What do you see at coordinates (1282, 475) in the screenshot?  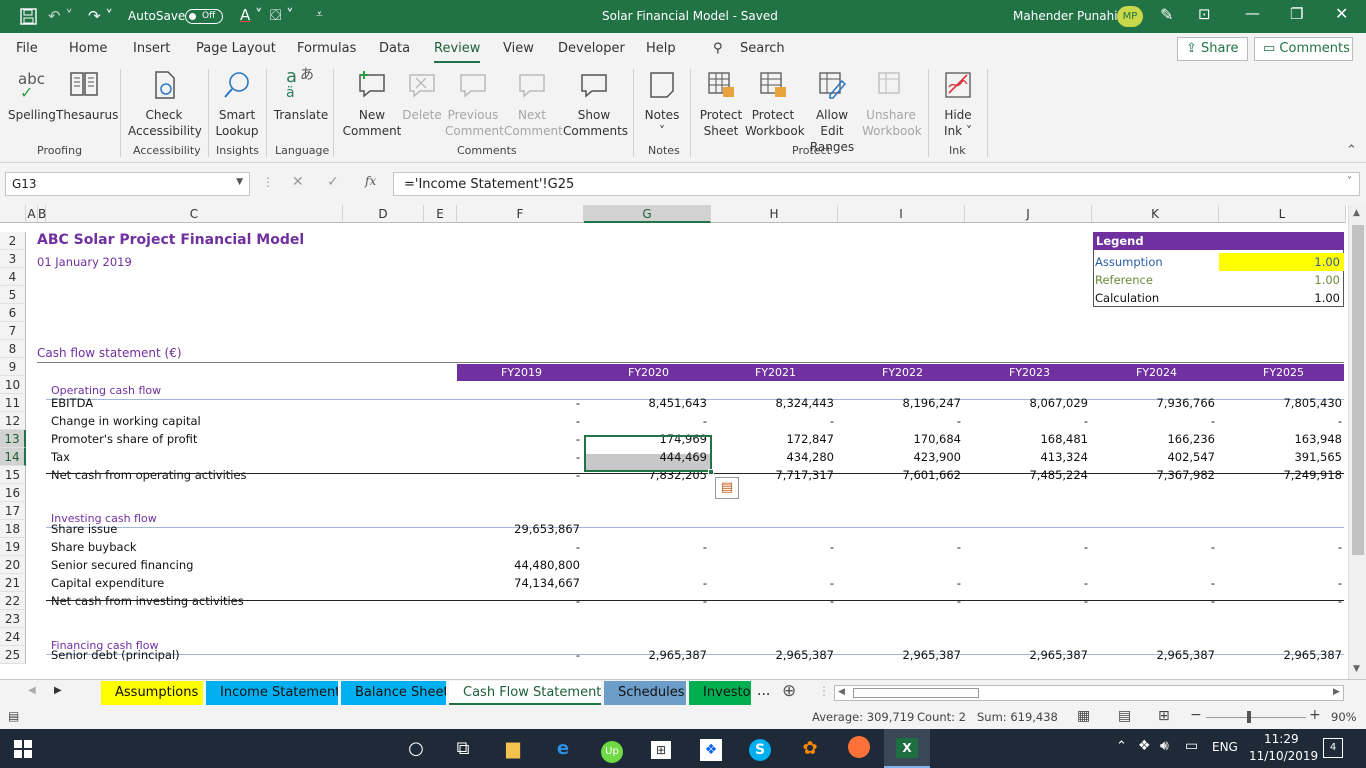 I see `value-cell: 7,249,918` at bounding box center [1282, 475].